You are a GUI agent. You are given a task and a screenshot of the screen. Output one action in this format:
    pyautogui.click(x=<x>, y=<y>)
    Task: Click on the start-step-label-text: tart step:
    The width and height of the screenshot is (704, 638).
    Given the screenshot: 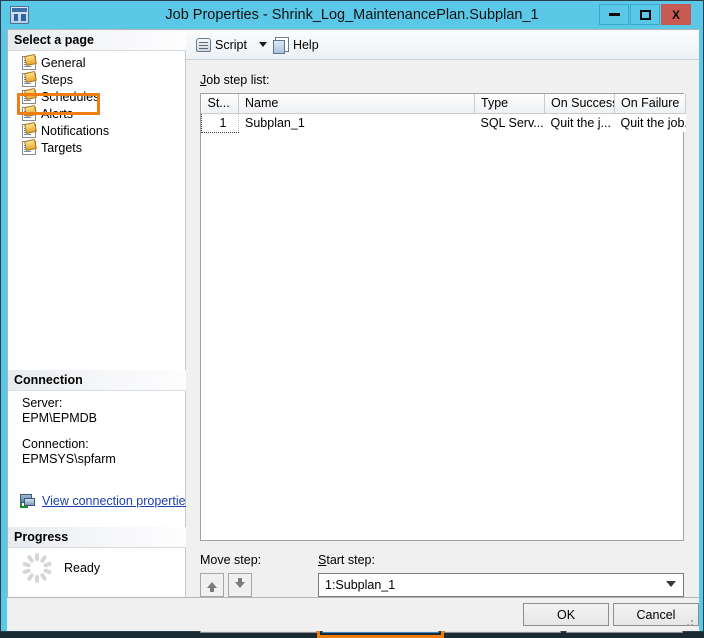 What is the action you would take?
    pyautogui.click(x=350, y=560)
    